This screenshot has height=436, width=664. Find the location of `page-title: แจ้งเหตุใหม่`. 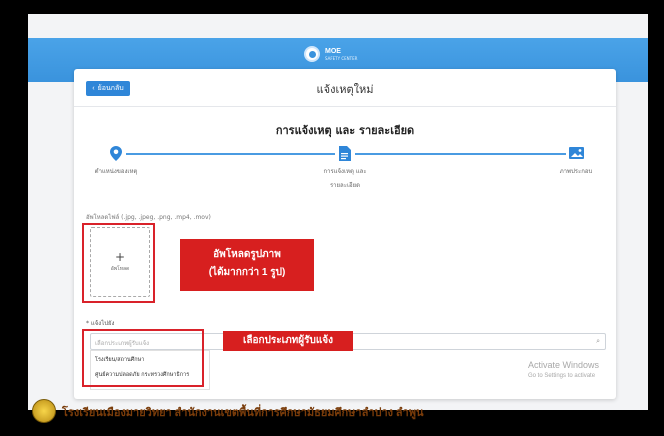

page-title: แจ้งเหตุใหม่ is located at coordinates (345, 89).